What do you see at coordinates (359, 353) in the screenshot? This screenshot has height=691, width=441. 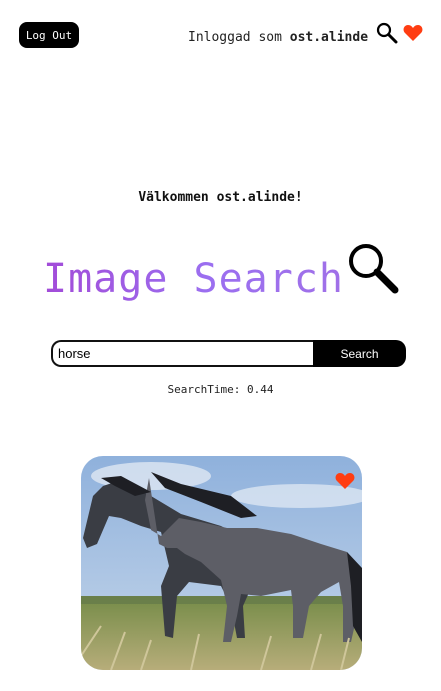 I see `search-button: Search` at bounding box center [359, 353].